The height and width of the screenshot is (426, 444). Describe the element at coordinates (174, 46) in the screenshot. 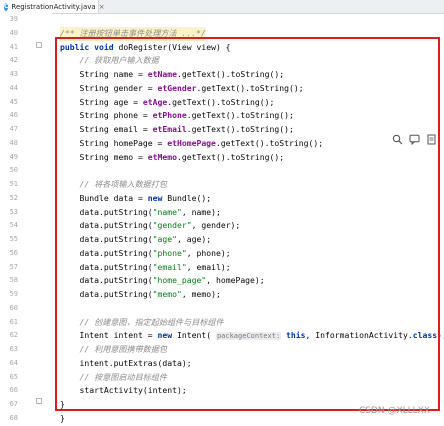

I see `code-token: doRegister(View view) {` at that location.